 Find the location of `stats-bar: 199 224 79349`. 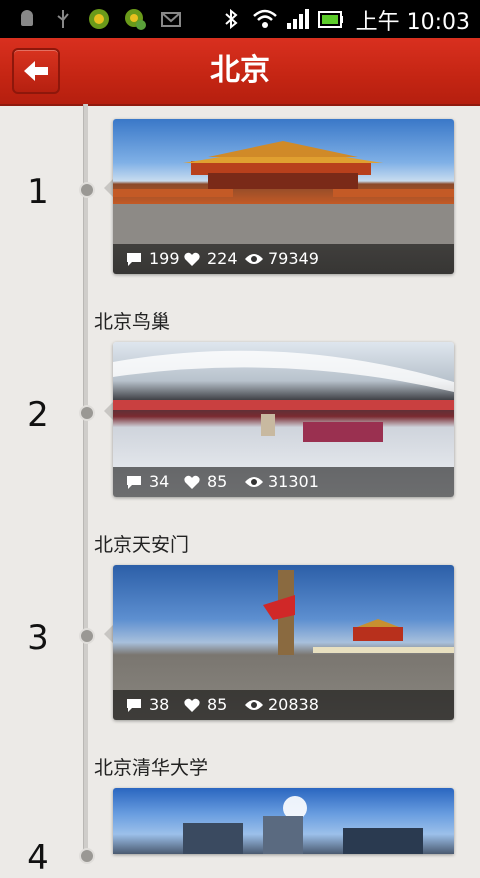

stats-bar: 199 224 79349 is located at coordinates (283, 259).